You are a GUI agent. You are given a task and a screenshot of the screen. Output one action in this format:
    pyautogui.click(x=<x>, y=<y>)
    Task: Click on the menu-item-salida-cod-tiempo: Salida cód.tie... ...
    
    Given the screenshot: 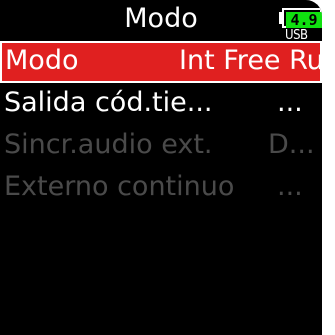 What is the action you would take?
    pyautogui.click(x=161, y=104)
    